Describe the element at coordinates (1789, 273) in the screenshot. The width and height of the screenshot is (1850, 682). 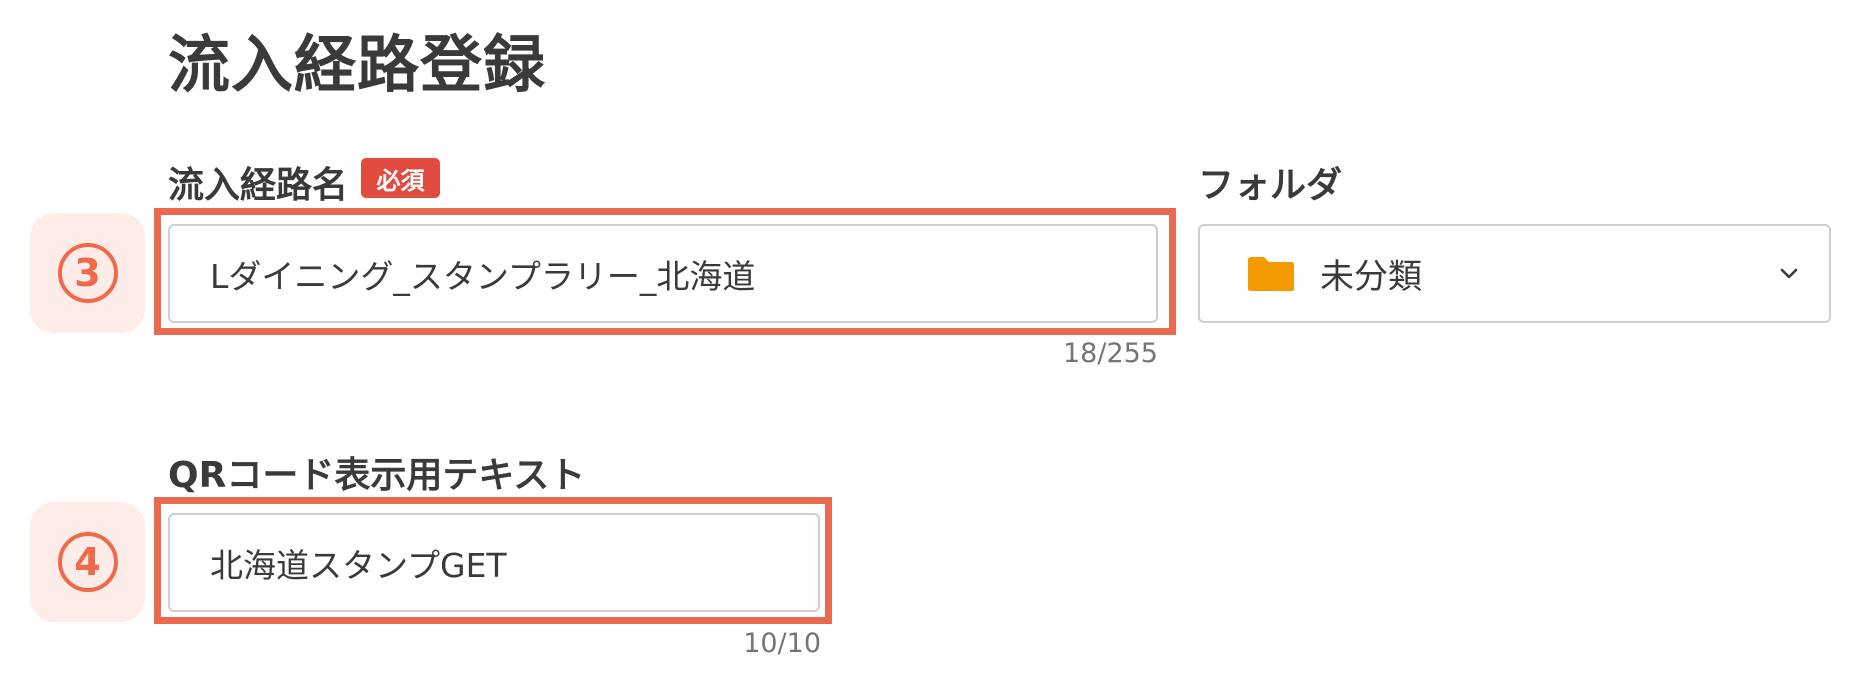
I see `chevron-down-icon` at that location.